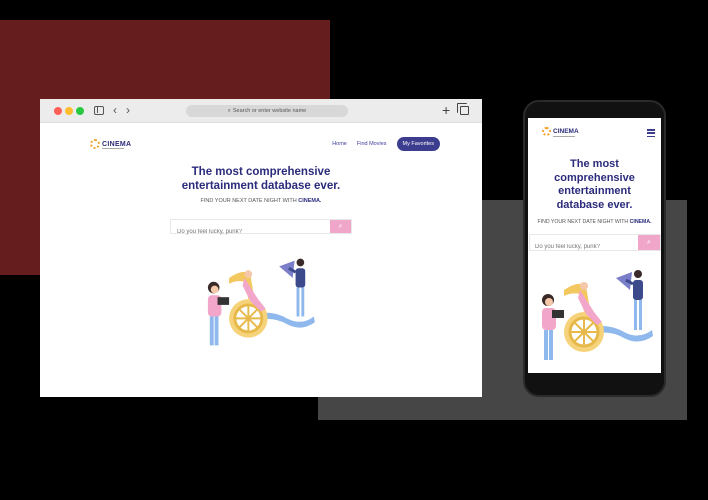 The width and height of the screenshot is (708, 500). Describe the element at coordinates (580, 247) in the screenshot. I see `mobile-search-input` at that location.